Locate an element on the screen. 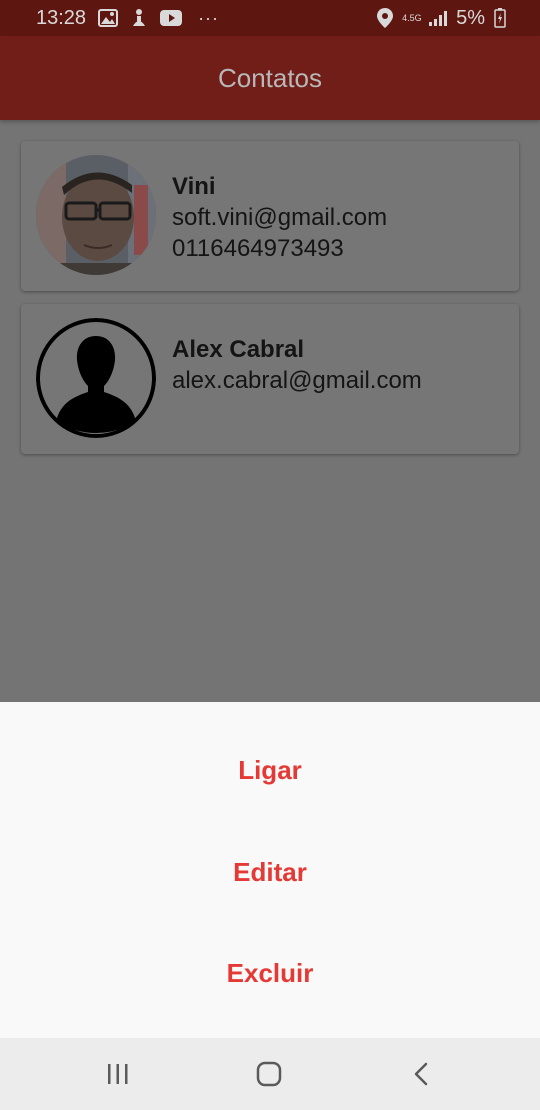 This screenshot has width=540, height=1110. youtube-icon is located at coordinates (171, 18).